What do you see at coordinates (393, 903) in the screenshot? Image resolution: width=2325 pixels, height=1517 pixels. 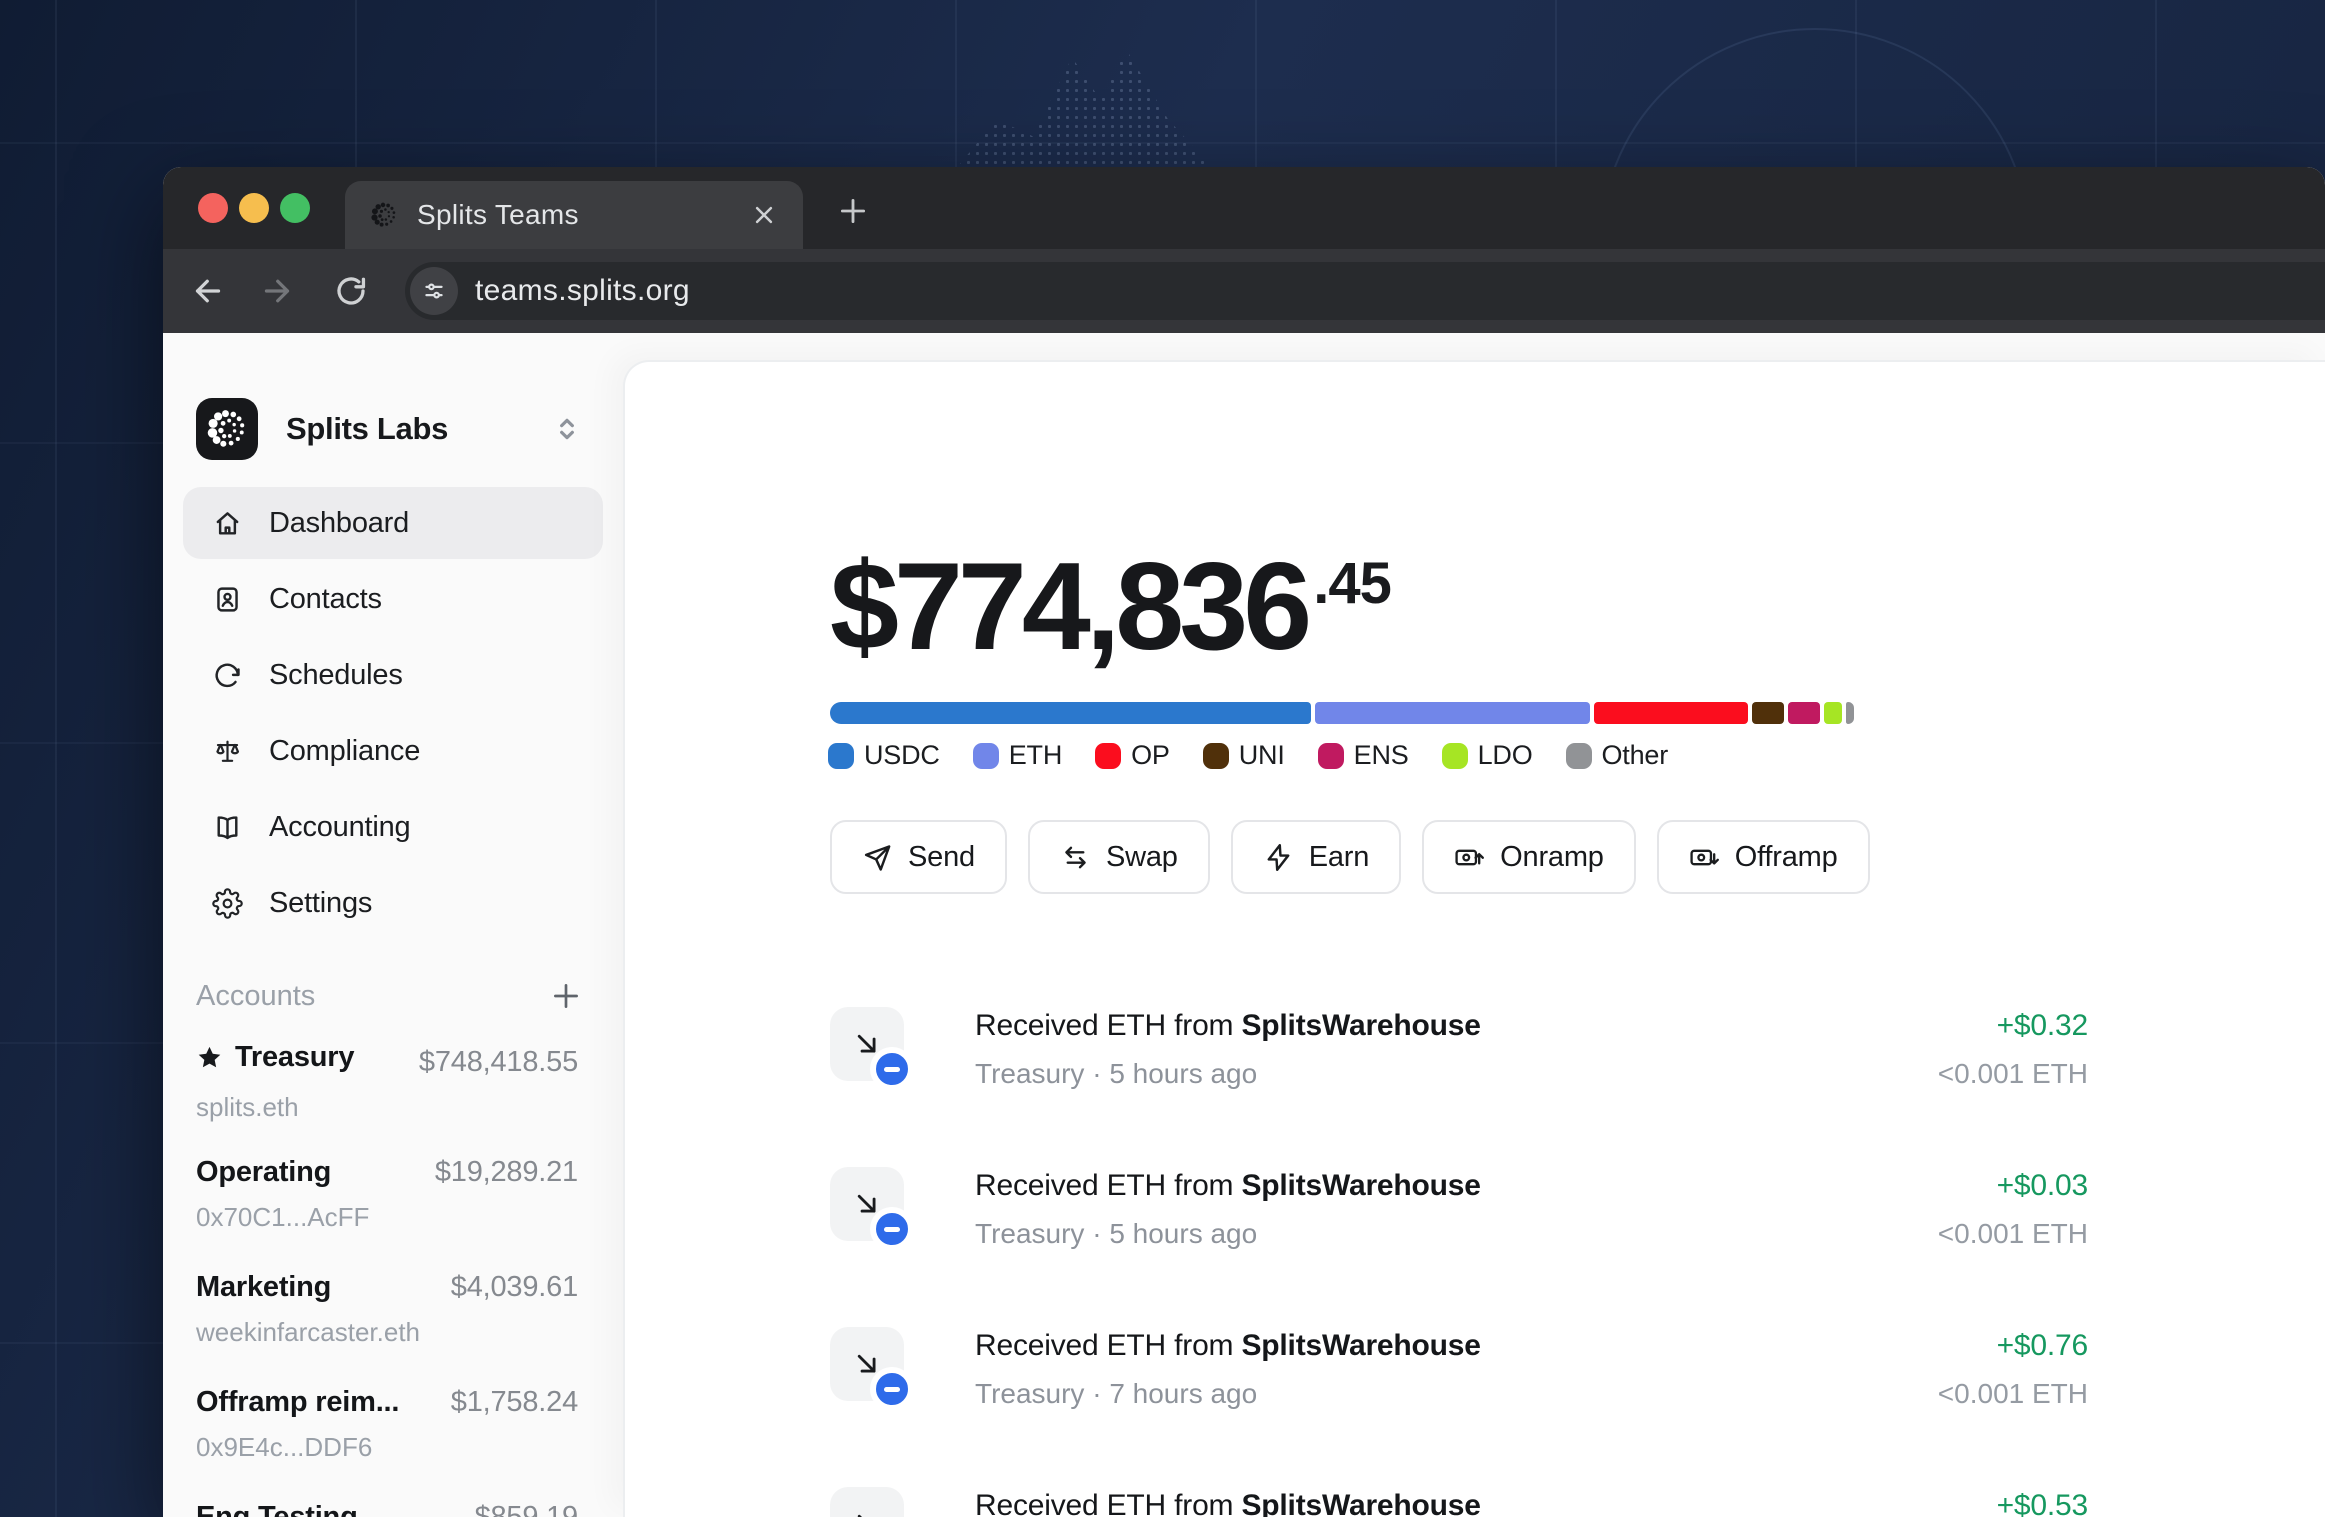 I see `sidebar-item-settings: Settings` at bounding box center [393, 903].